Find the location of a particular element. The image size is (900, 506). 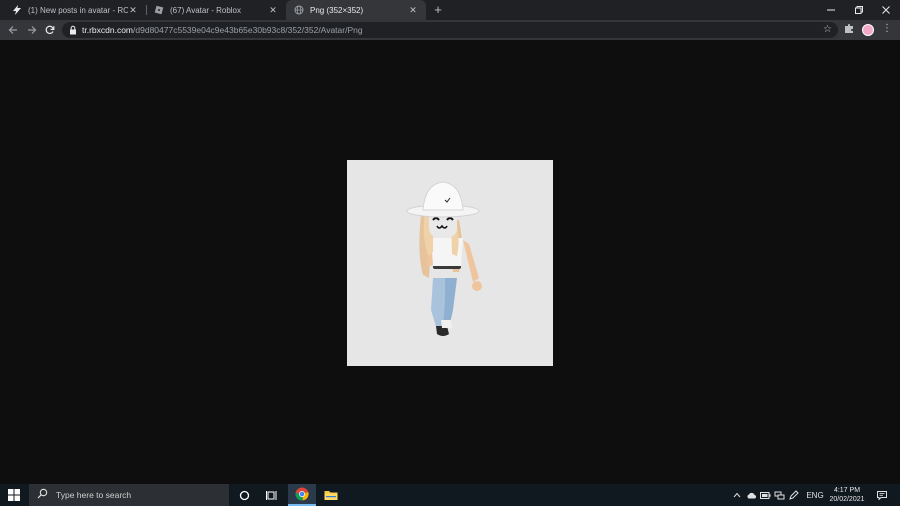

reload-button is located at coordinates (50, 30).